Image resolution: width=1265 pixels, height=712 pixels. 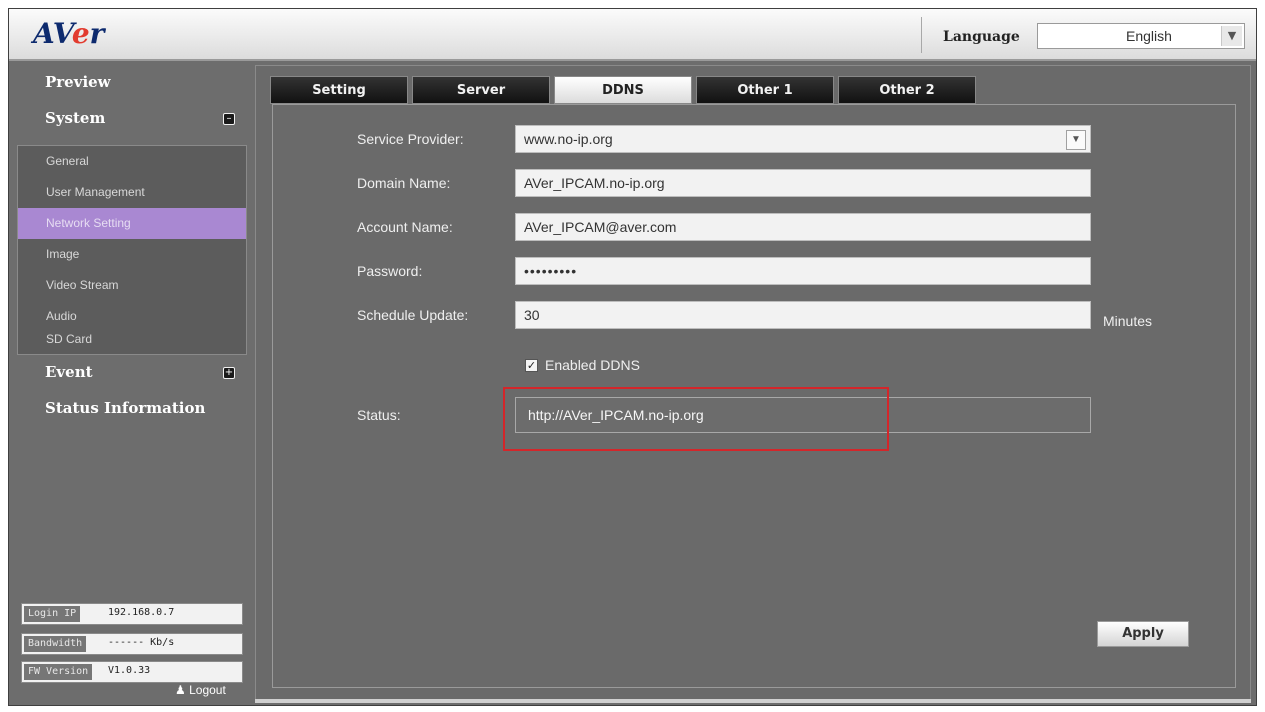 What do you see at coordinates (229, 373) in the screenshot?
I see `expand-icon: +` at bounding box center [229, 373].